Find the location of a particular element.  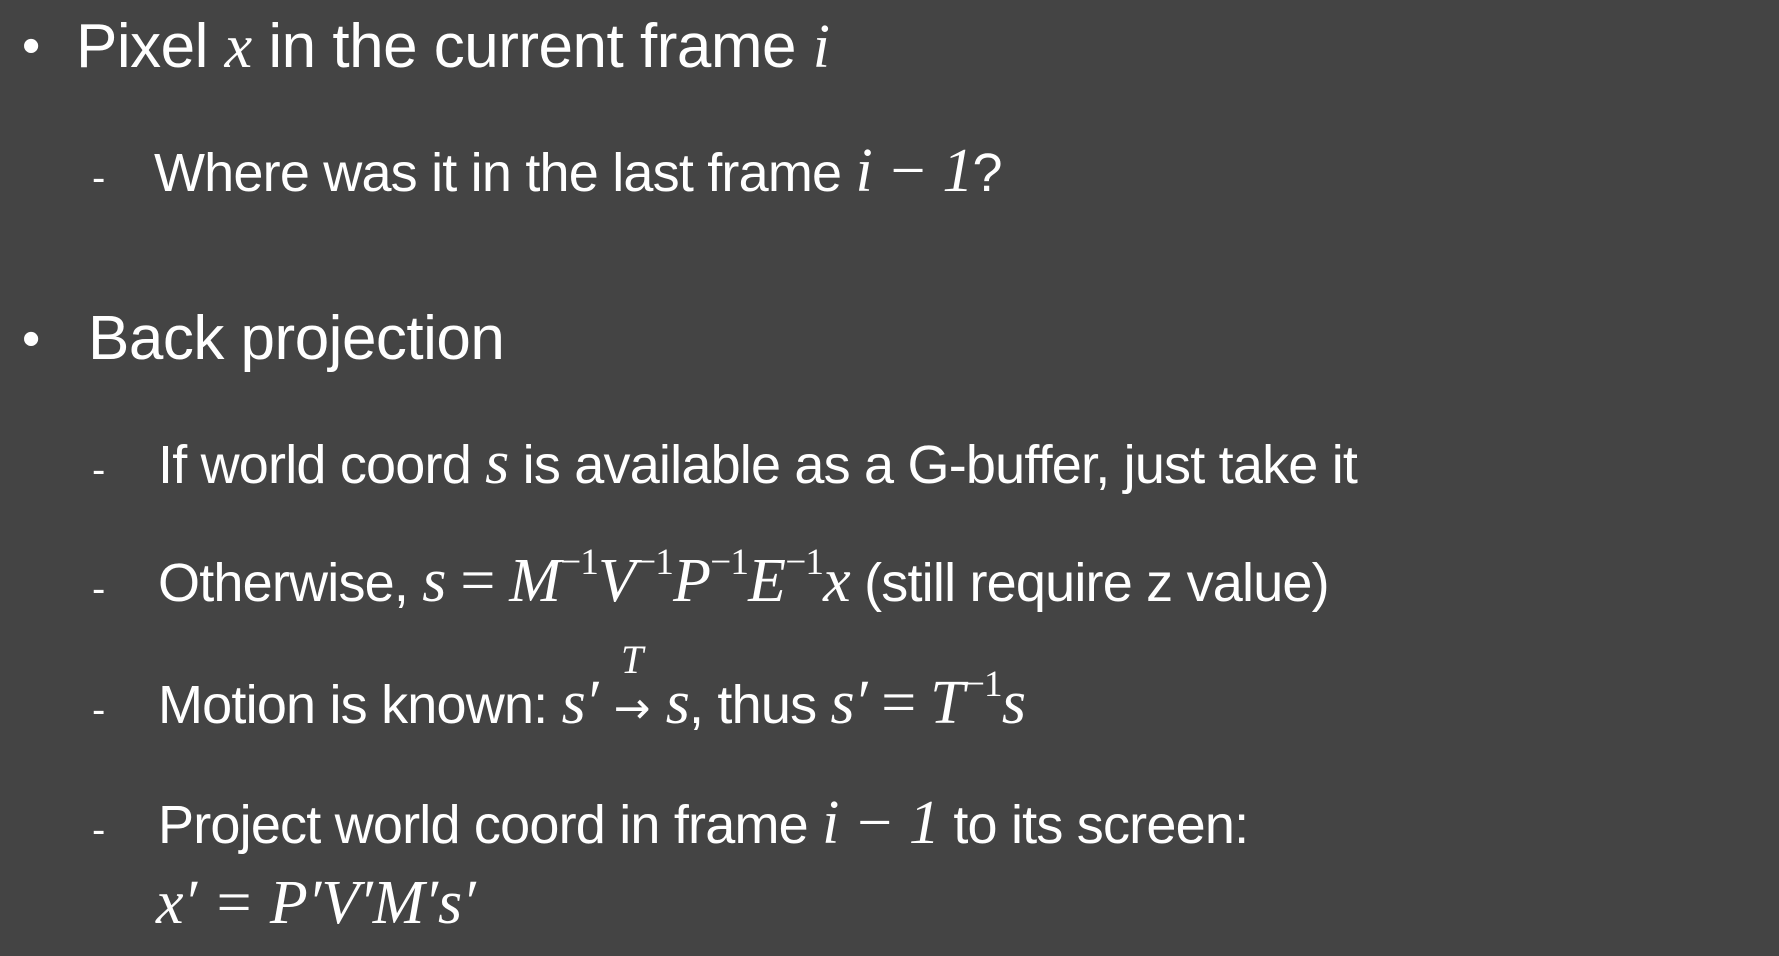

subitem-suffix: to its screen: is located at coordinates (1094, 825).